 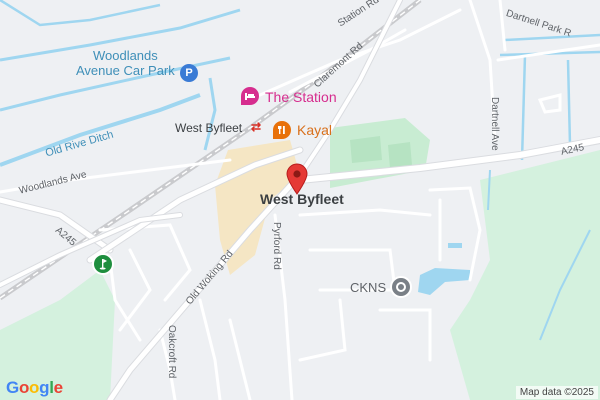 What do you see at coordinates (276, 246) in the screenshot?
I see `street-label-pyrford-rd: Pyrford Rd` at bounding box center [276, 246].